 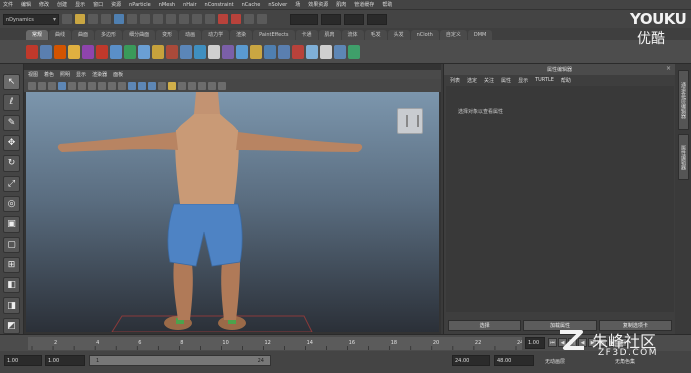 I want to click on menu-item: nMesh, so click(x=167, y=5).